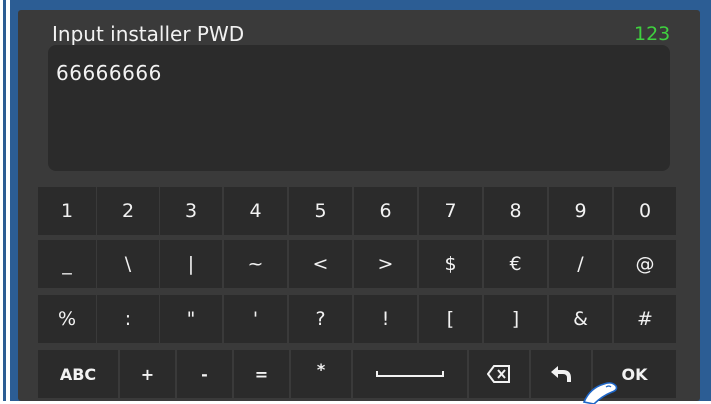 This screenshot has width=711, height=404. Describe the element at coordinates (645, 211) in the screenshot. I see `key-0: 0` at that location.